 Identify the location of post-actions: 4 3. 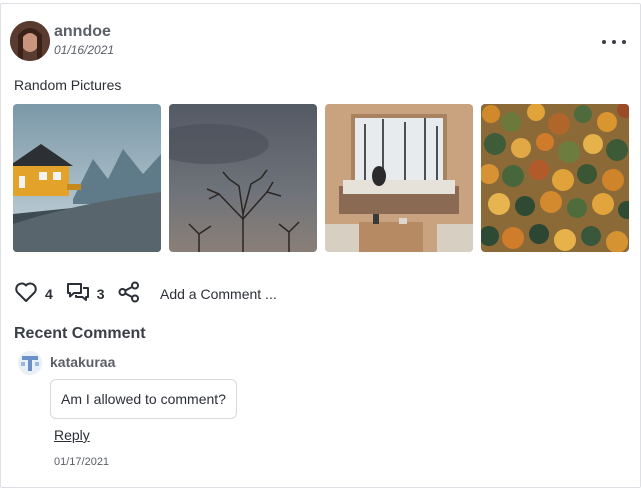
(77, 294).